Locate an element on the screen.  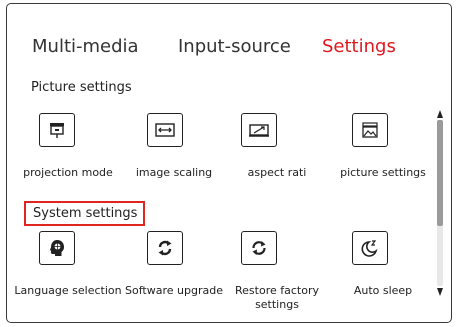
picture-icon is located at coordinates (370, 130).